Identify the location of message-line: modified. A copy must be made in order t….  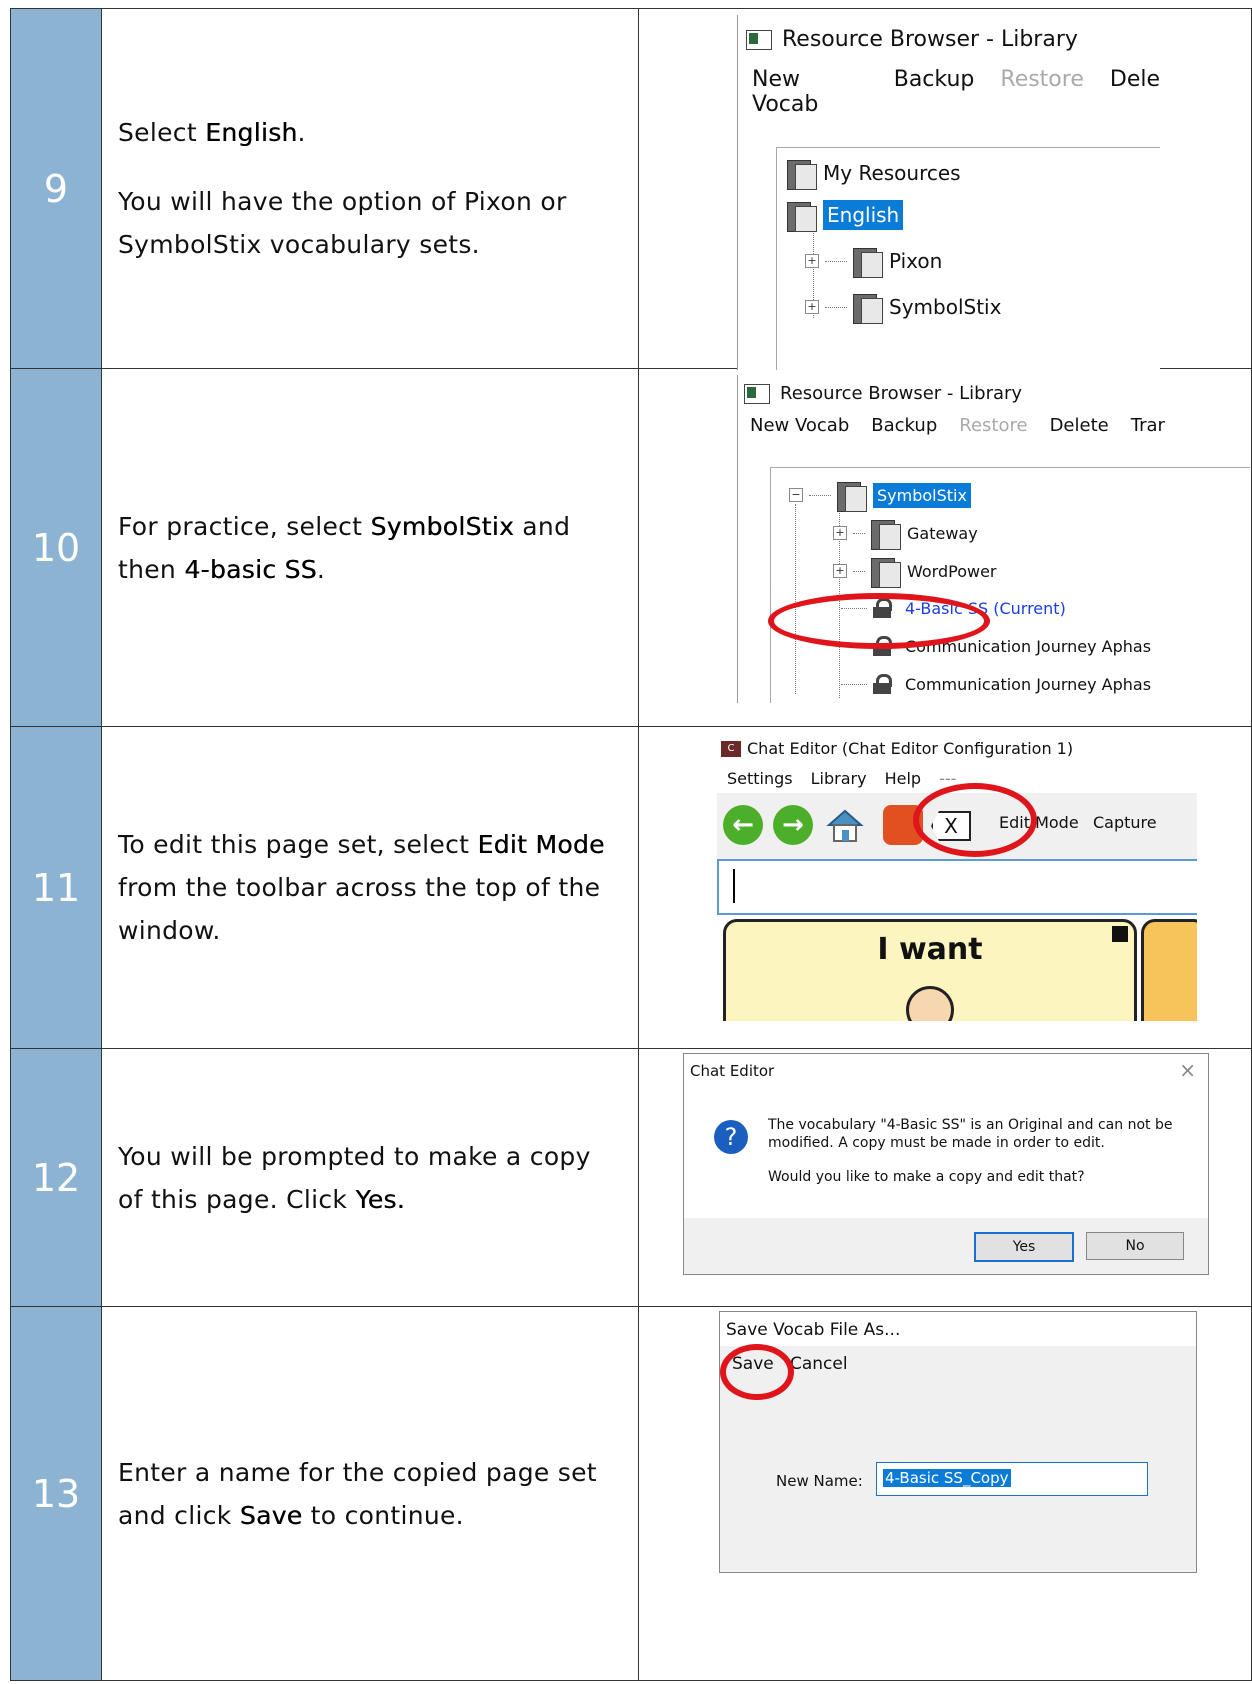
(936, 1143).